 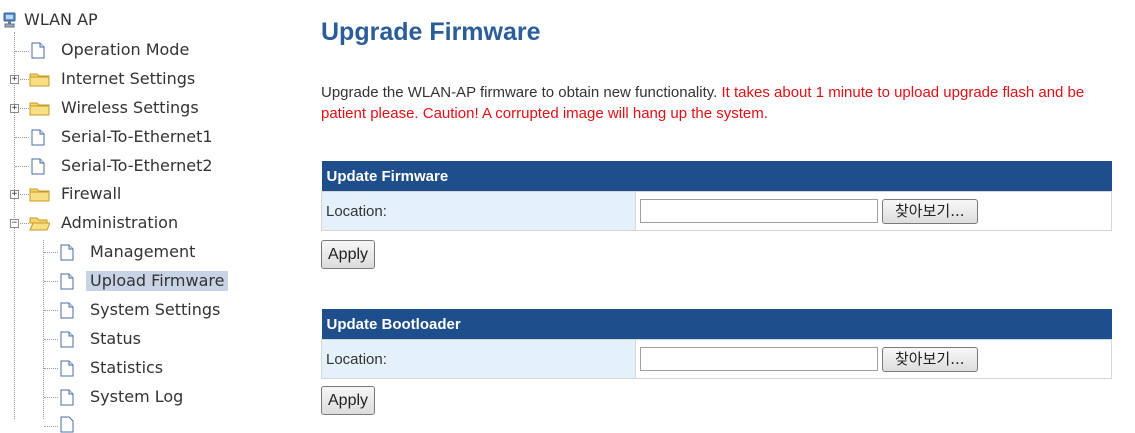 What do you see at coordinates (348, 400) in the screenshot?
I see `bootloader-apply-button: Apply` at bounding box center [348, 400].